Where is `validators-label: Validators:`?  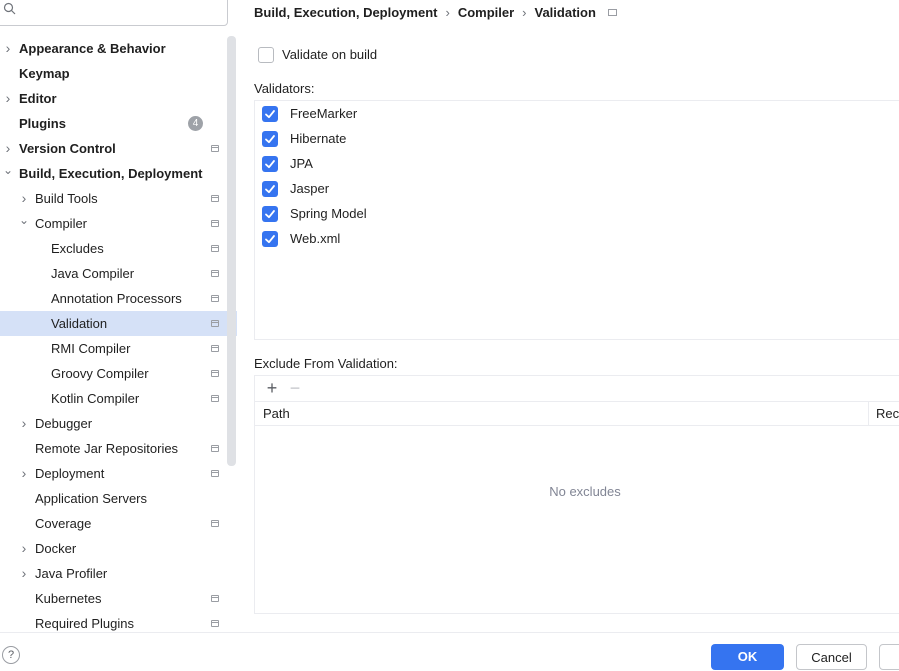
validators-label: Validators: is located at coordinates (284, 88).